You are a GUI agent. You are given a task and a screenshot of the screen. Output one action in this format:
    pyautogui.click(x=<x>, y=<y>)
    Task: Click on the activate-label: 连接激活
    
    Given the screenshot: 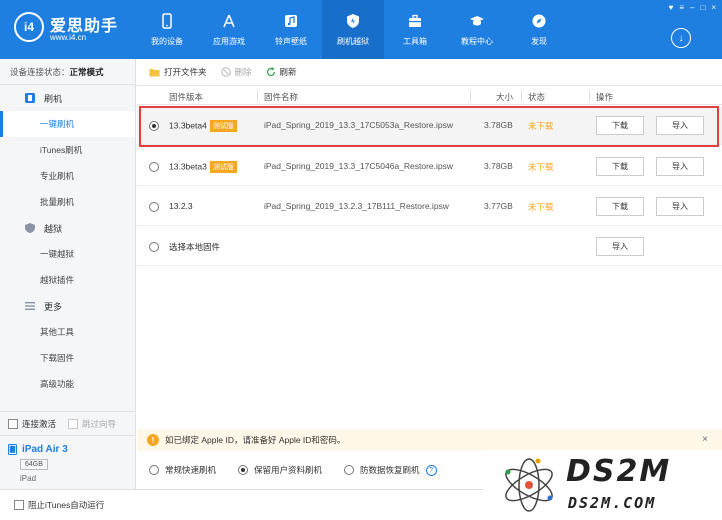 What is the action you would take?
    pyautogui.click(x=39, y=423)
    